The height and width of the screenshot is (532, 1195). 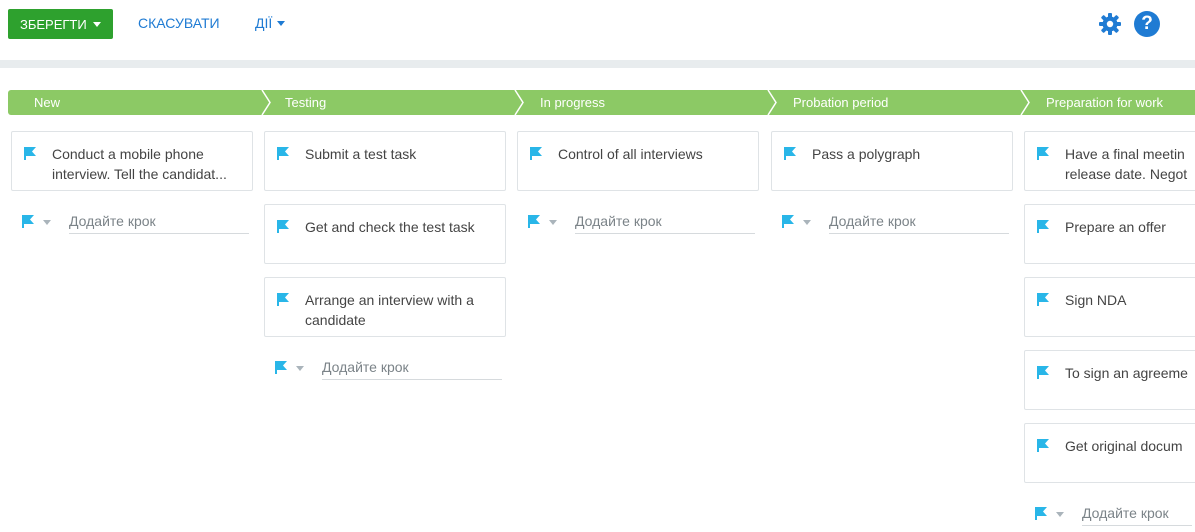 I want to click on top-toolbar: ЗБЕРЕГТИ СКАСУВАТИ ДІЇ ?, so click(x=597, y=30).